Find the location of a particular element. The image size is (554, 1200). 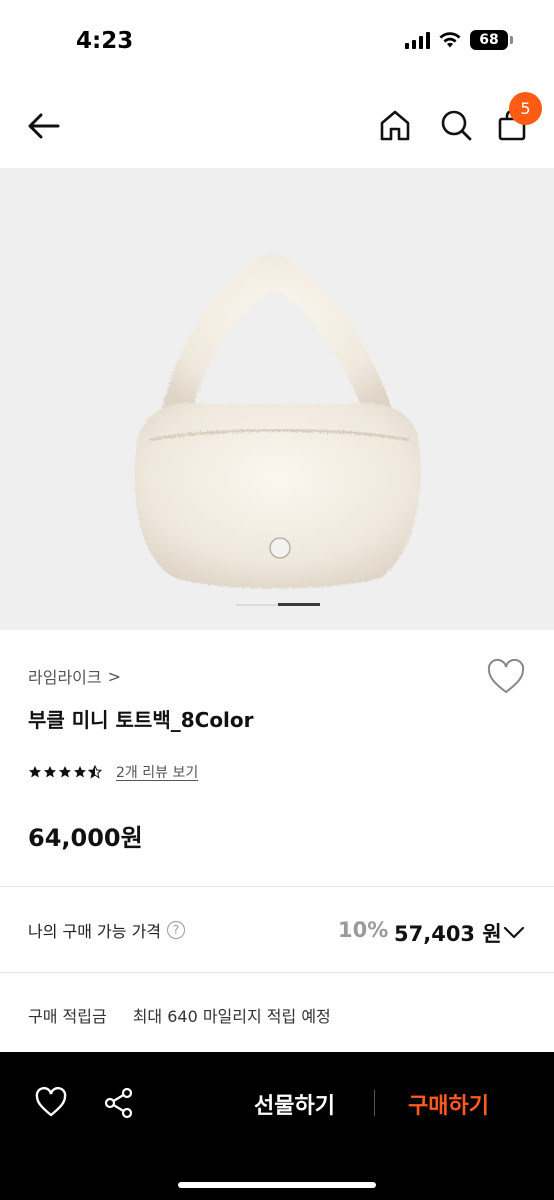

status-time: 4:23 is located at coordinates (105, 41).